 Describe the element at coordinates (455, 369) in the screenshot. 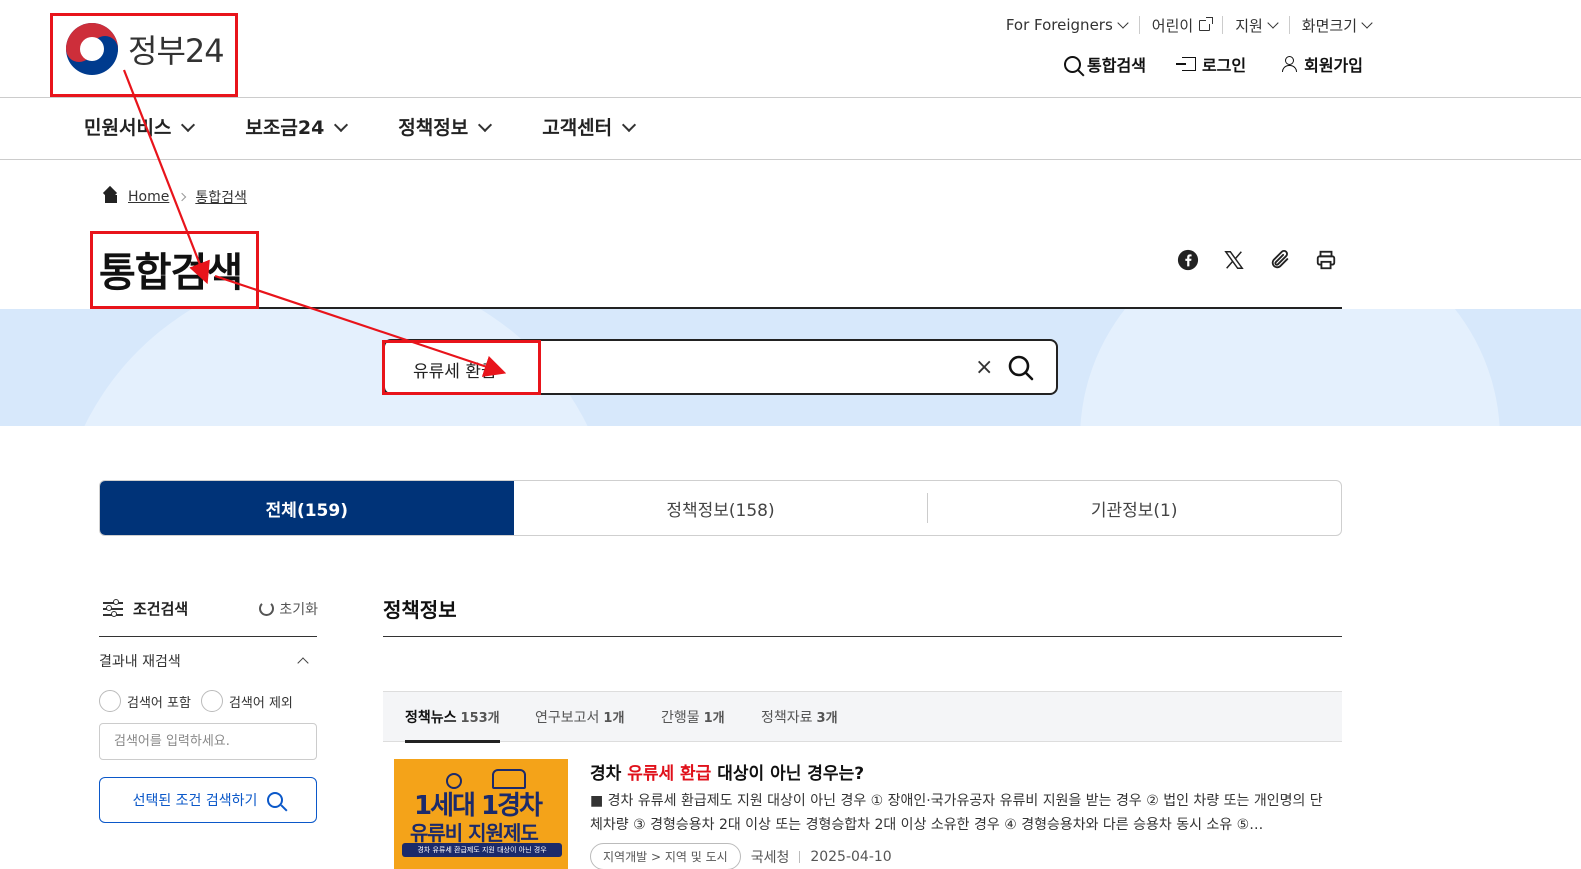

I see `search-input: 유류세 환급` at that location.